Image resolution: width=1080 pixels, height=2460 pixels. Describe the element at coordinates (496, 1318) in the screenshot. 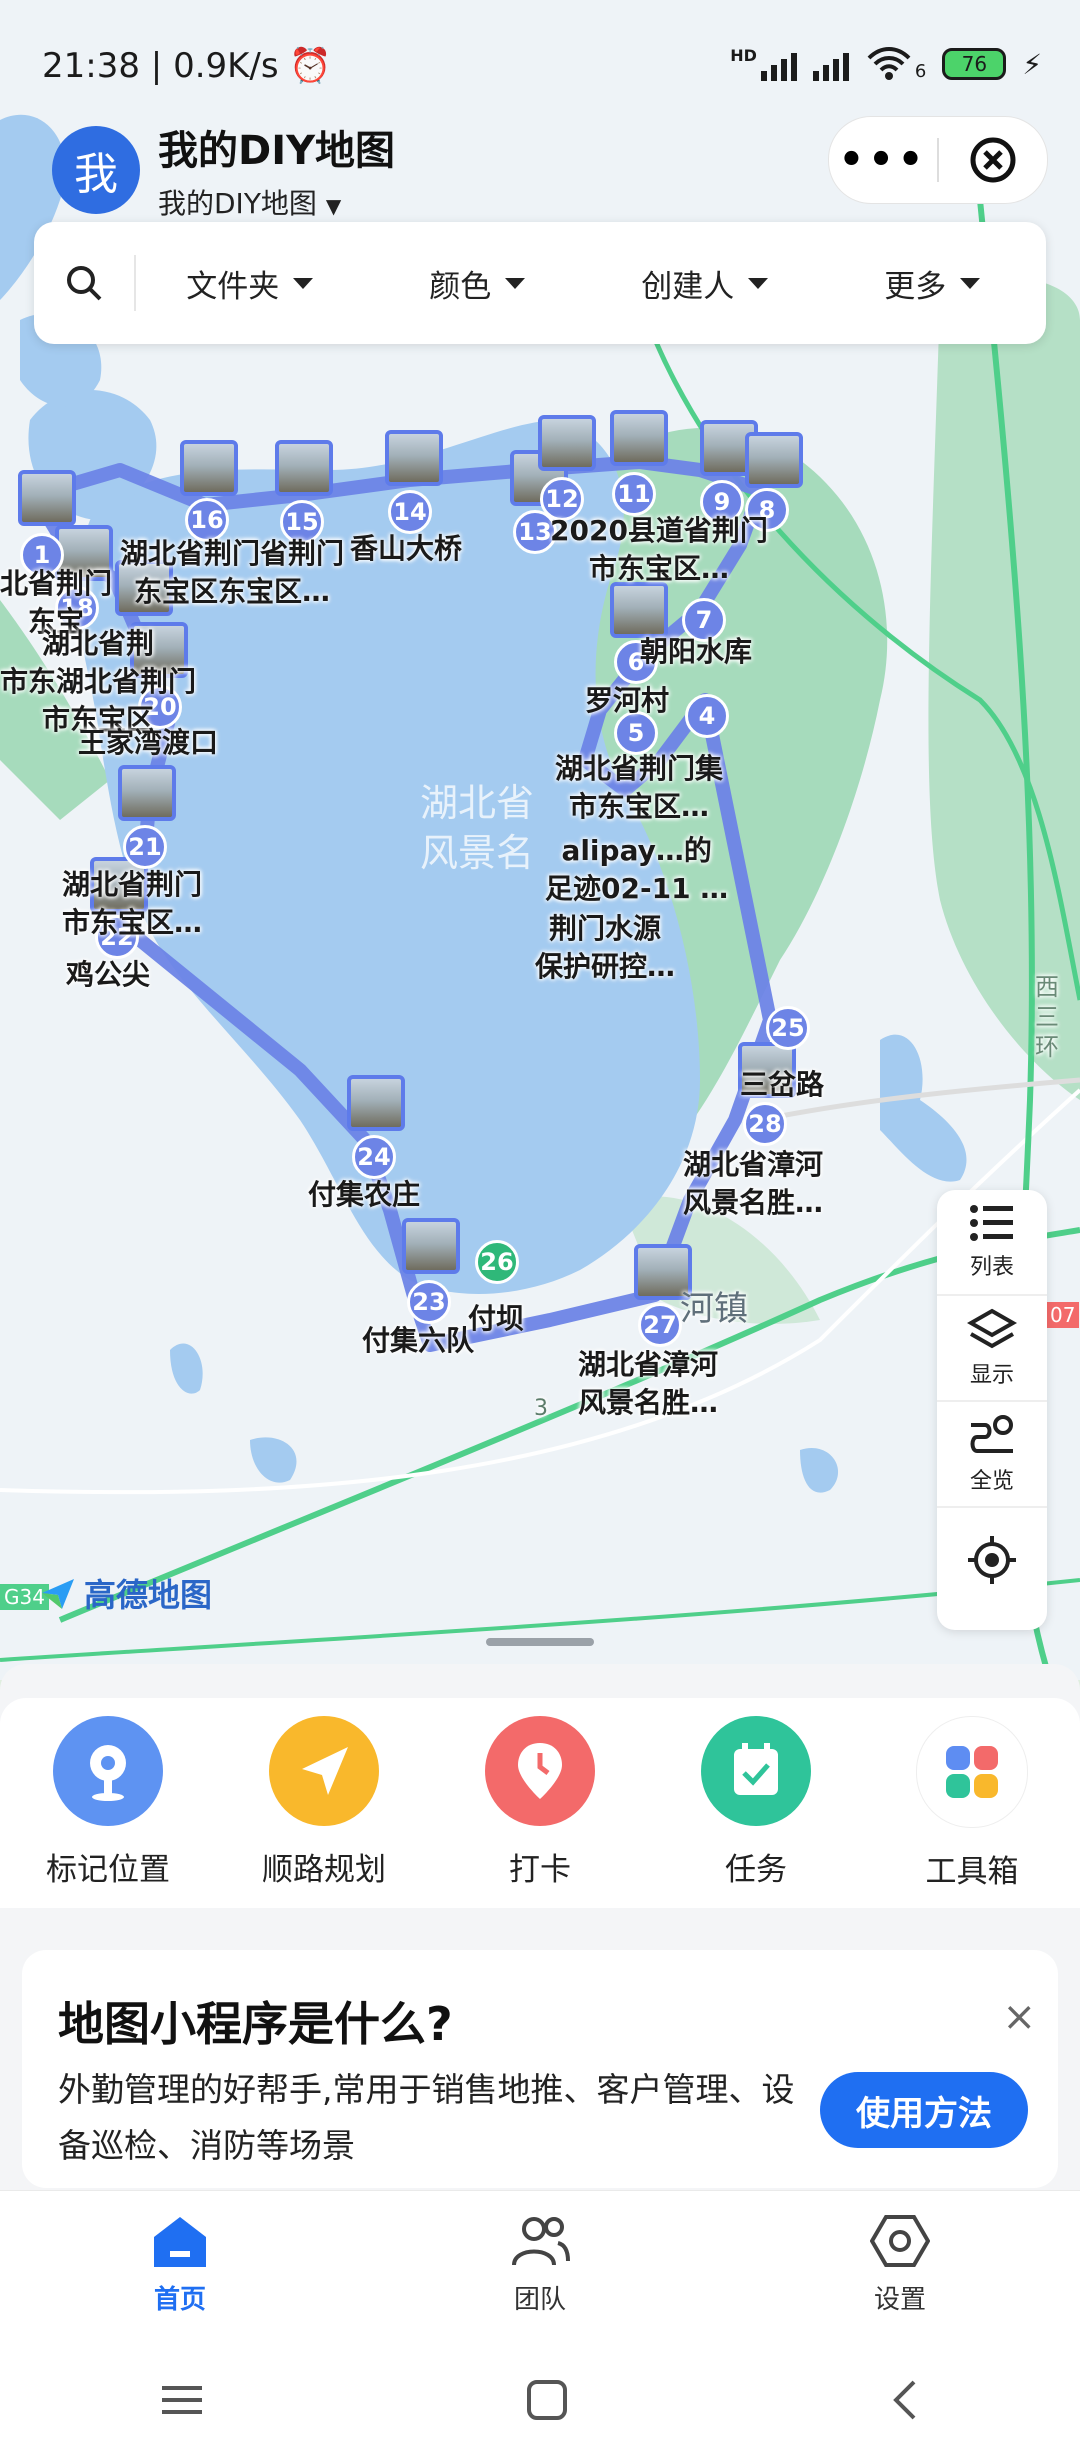

I see `map-place-label: 付坝` at that location.